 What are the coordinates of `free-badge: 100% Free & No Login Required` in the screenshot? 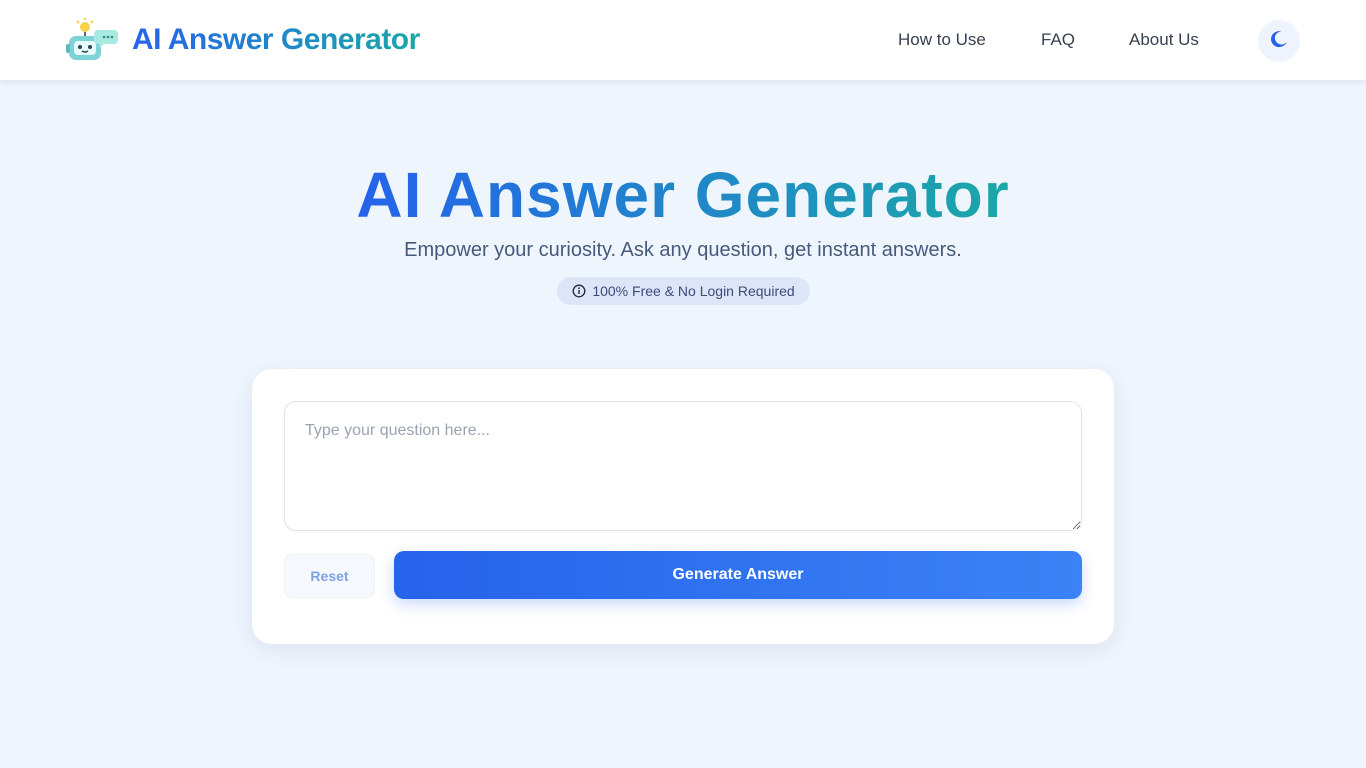 It's located at (683, 291).